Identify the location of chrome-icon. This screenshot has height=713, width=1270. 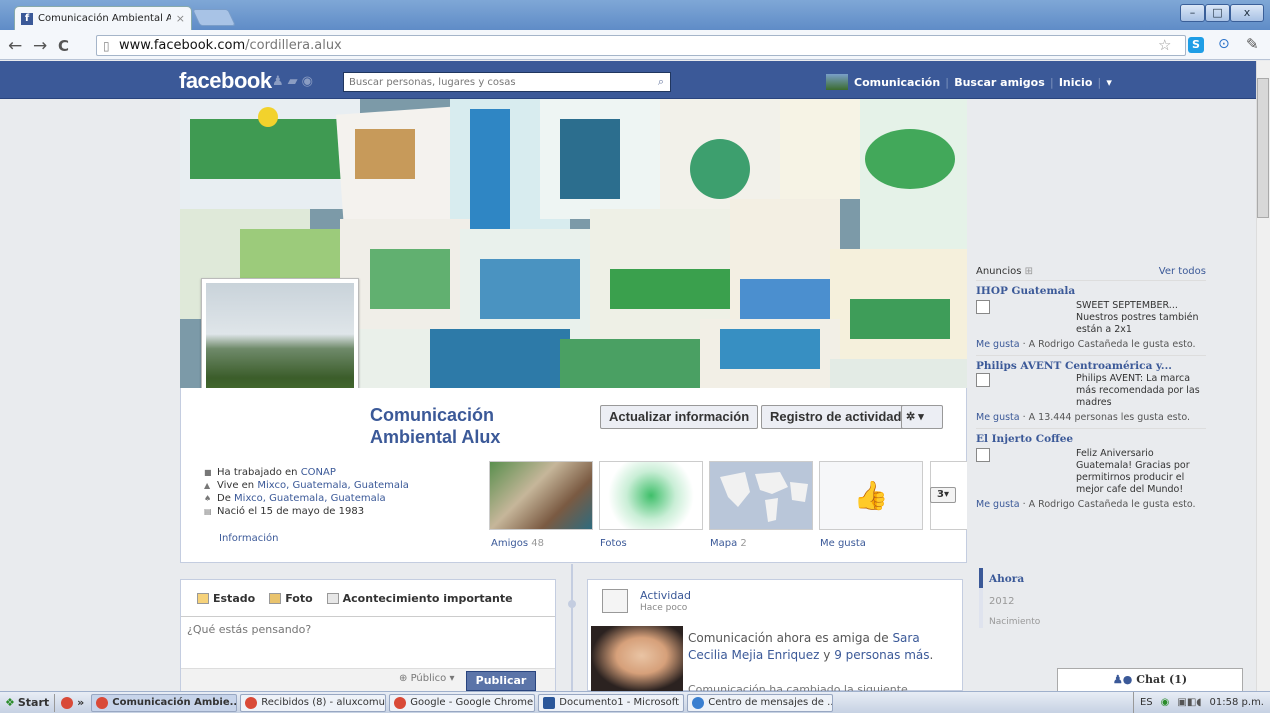
(400, 702).